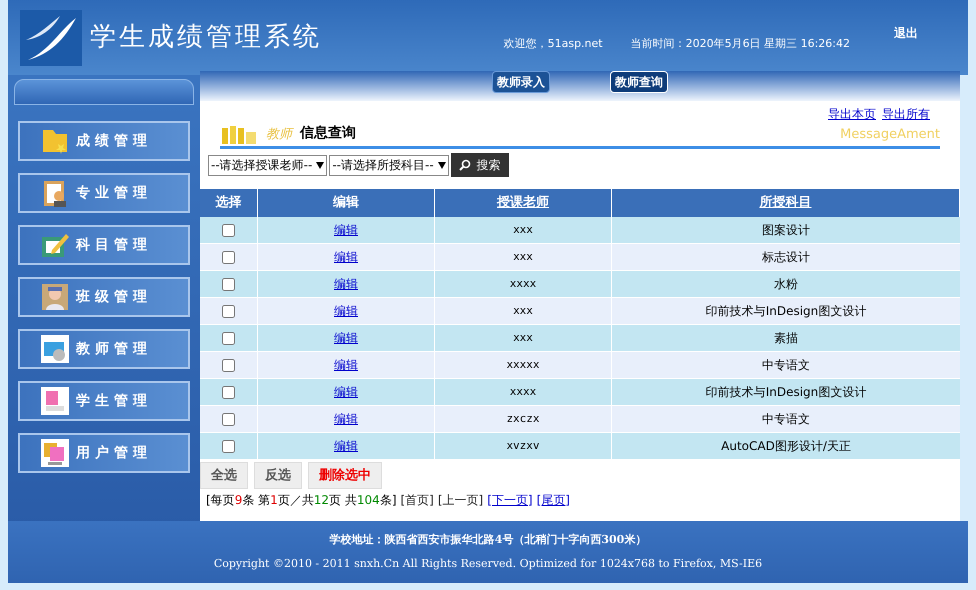 This screenshot has height=590, width=976. I want to click on search-icon, so click(464, 165).